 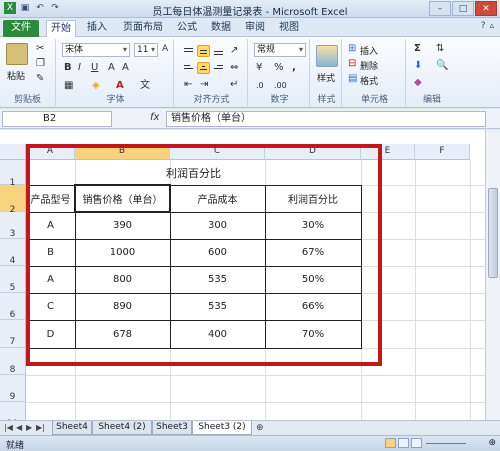 What do you see at coordinates (492, 443) in the screenshot?
I see `zoom-in-icon: ⊕` at bounding box center [492, 443].